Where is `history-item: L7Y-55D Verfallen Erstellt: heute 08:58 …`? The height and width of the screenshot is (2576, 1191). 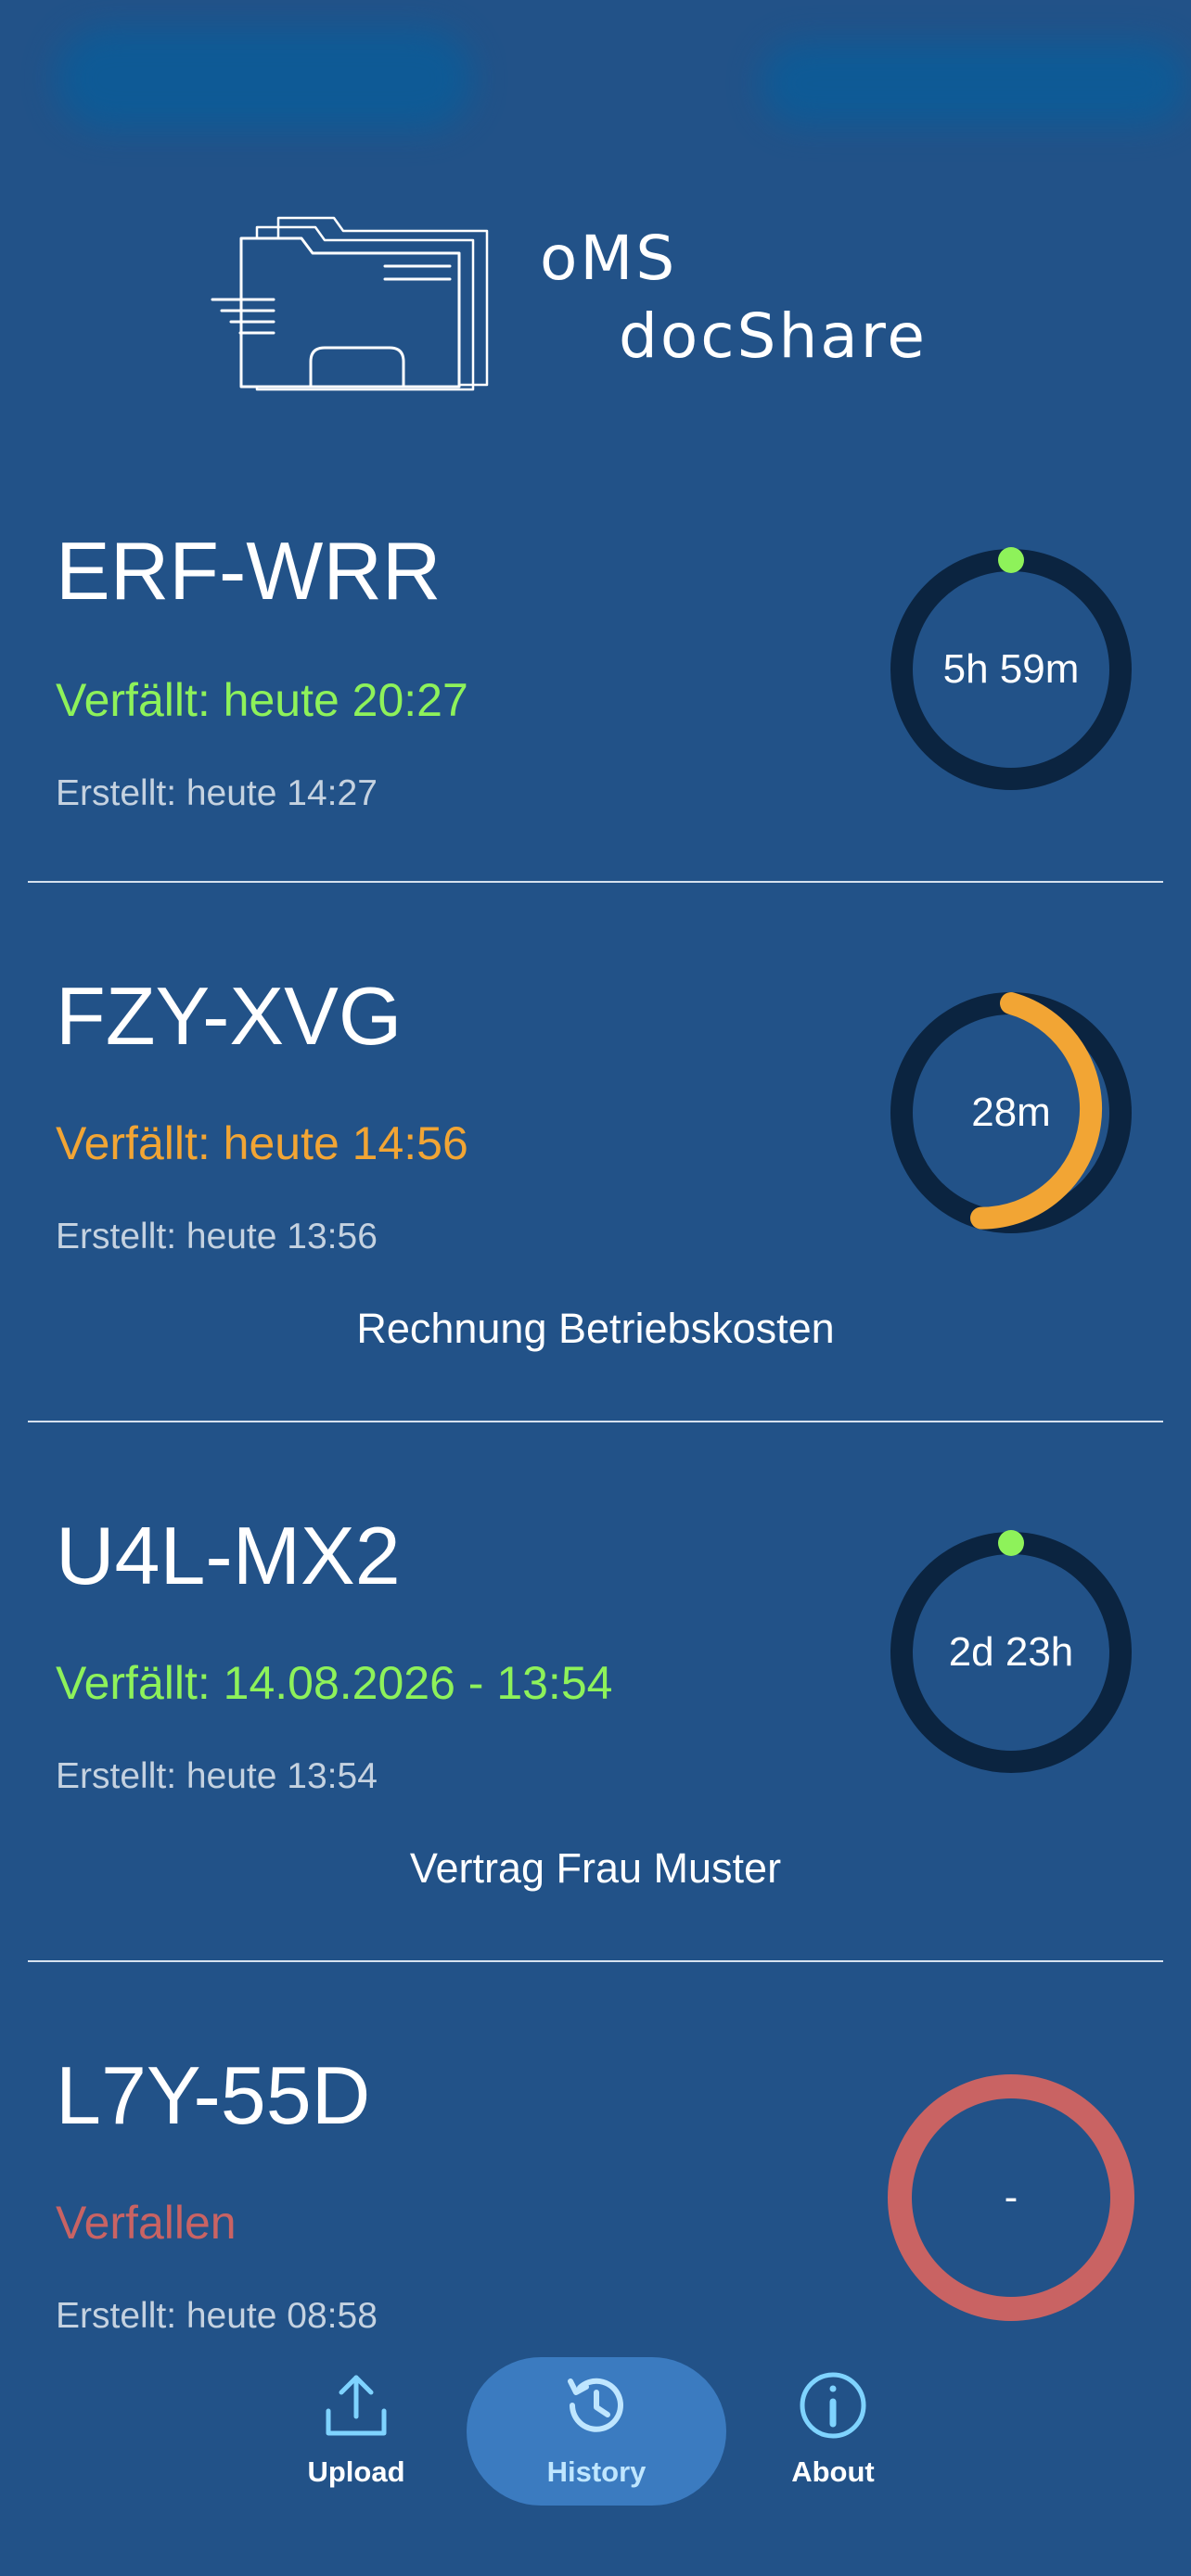 history-item: L7Y-55D Verfallen Erstellt: heute 08:58 … is located at coordinates (595, 2150).